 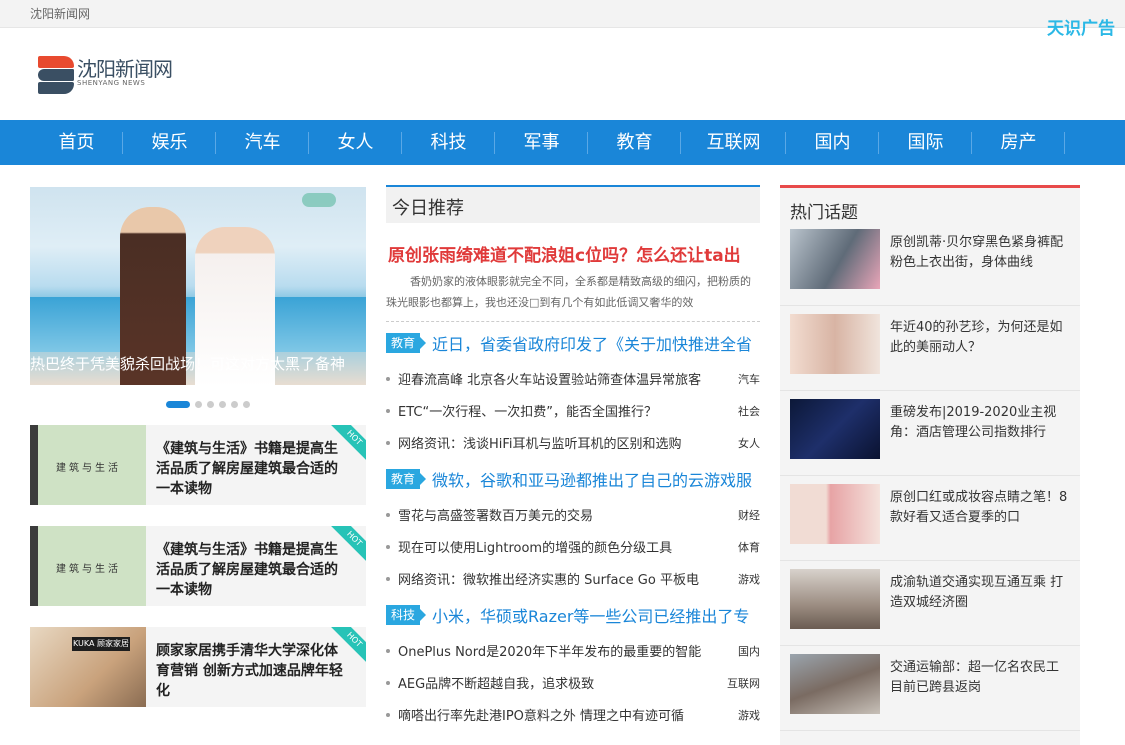 I want to click on main-nav: 首页 娱乐 汽车 女人 科技 军事 教育 互联网 国内 国际 房产, so click(x=562, y=142).